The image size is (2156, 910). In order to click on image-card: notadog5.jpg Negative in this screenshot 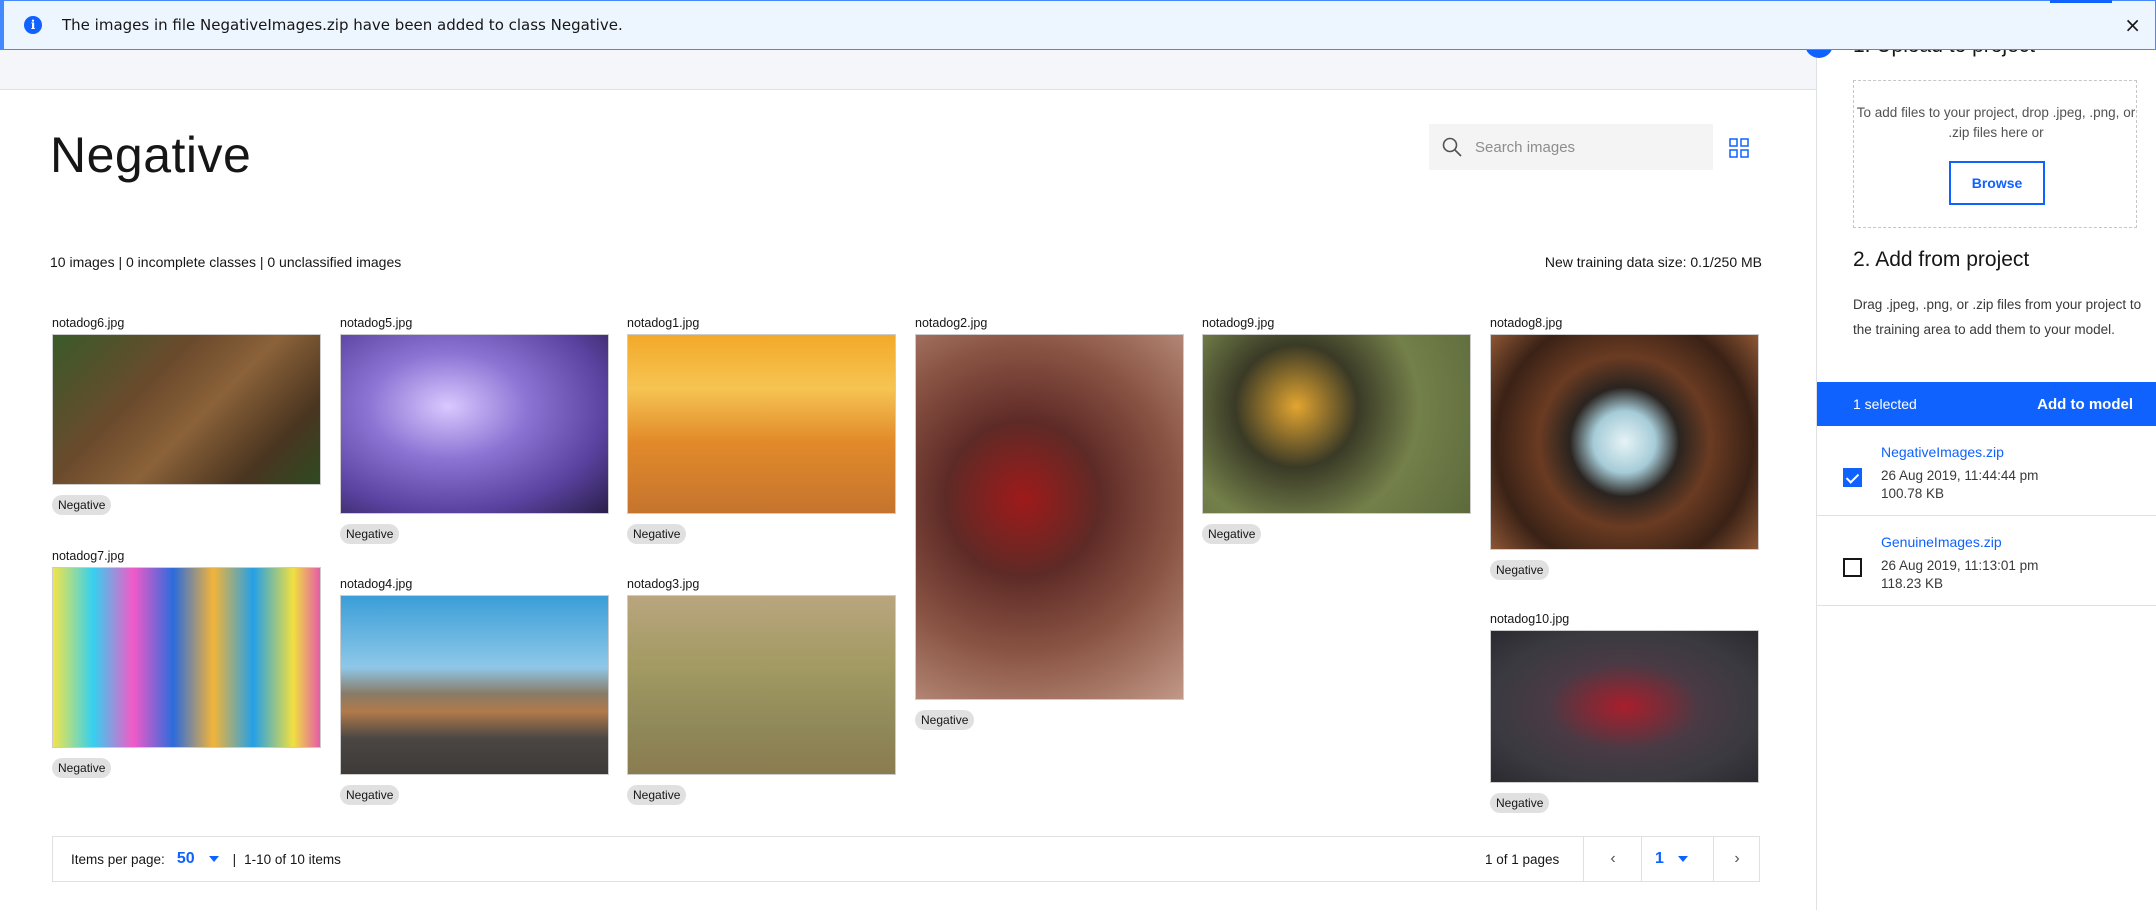, I will do `click(474, 430)`.